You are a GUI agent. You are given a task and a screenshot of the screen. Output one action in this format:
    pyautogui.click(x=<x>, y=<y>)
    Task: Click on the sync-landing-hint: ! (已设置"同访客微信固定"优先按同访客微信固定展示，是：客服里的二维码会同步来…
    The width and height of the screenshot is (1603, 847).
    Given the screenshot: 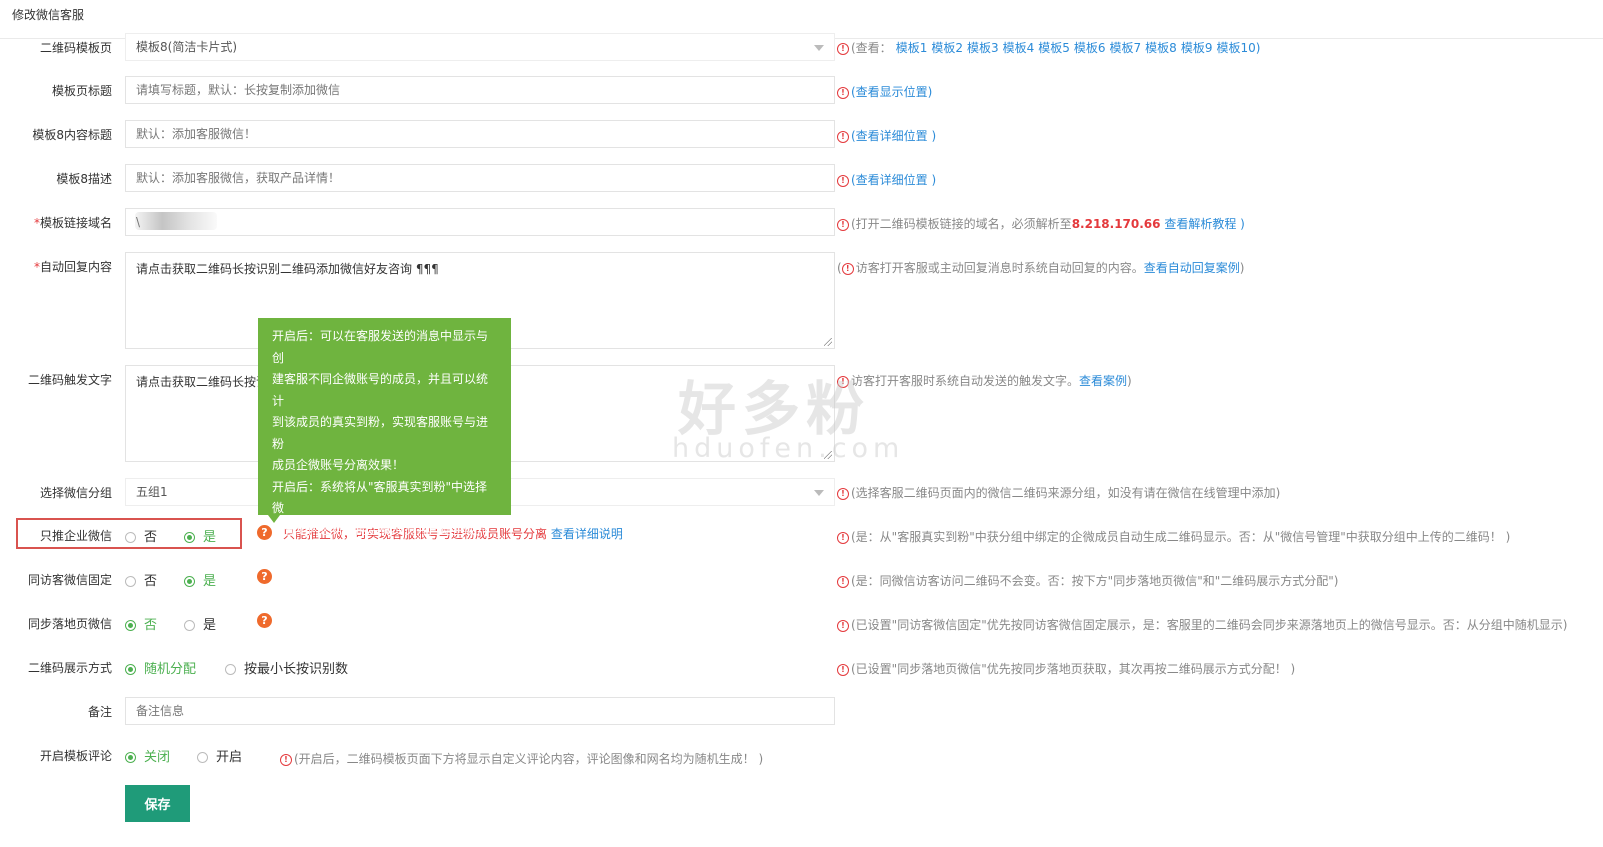 What is the action you would take?
    pyautogui.click(x=1202, y=624)
    